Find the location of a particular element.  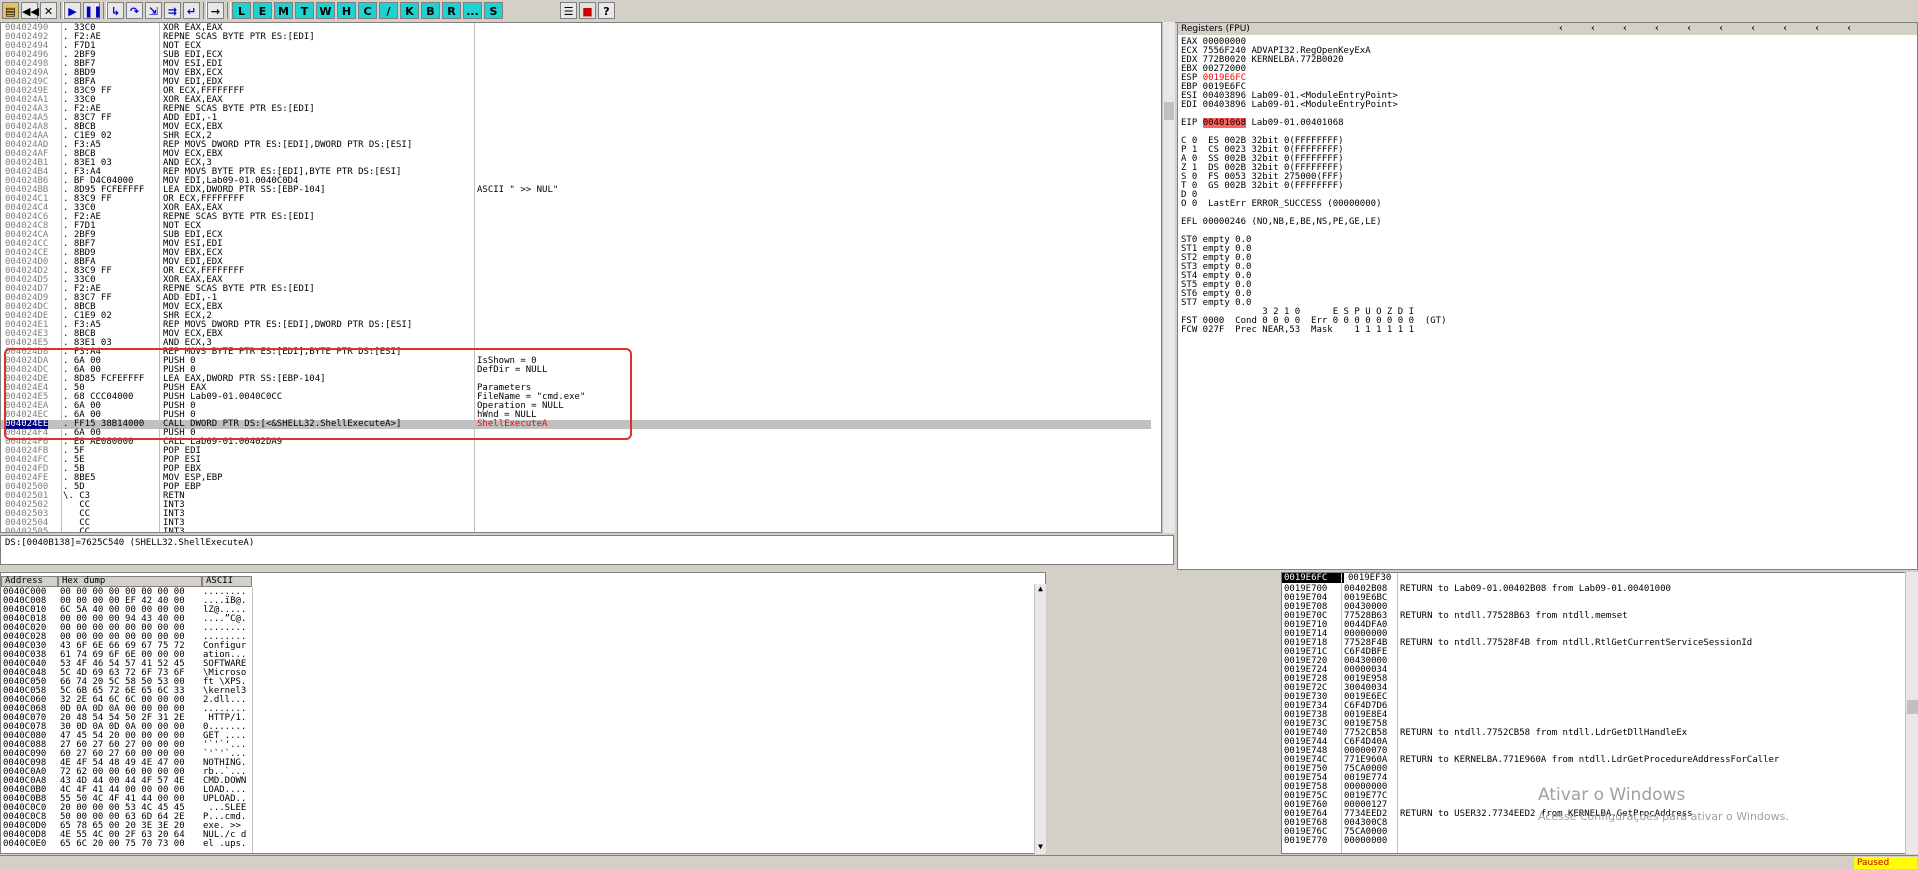

disasm-instr: INT3 is located at coordinates (174, 530).